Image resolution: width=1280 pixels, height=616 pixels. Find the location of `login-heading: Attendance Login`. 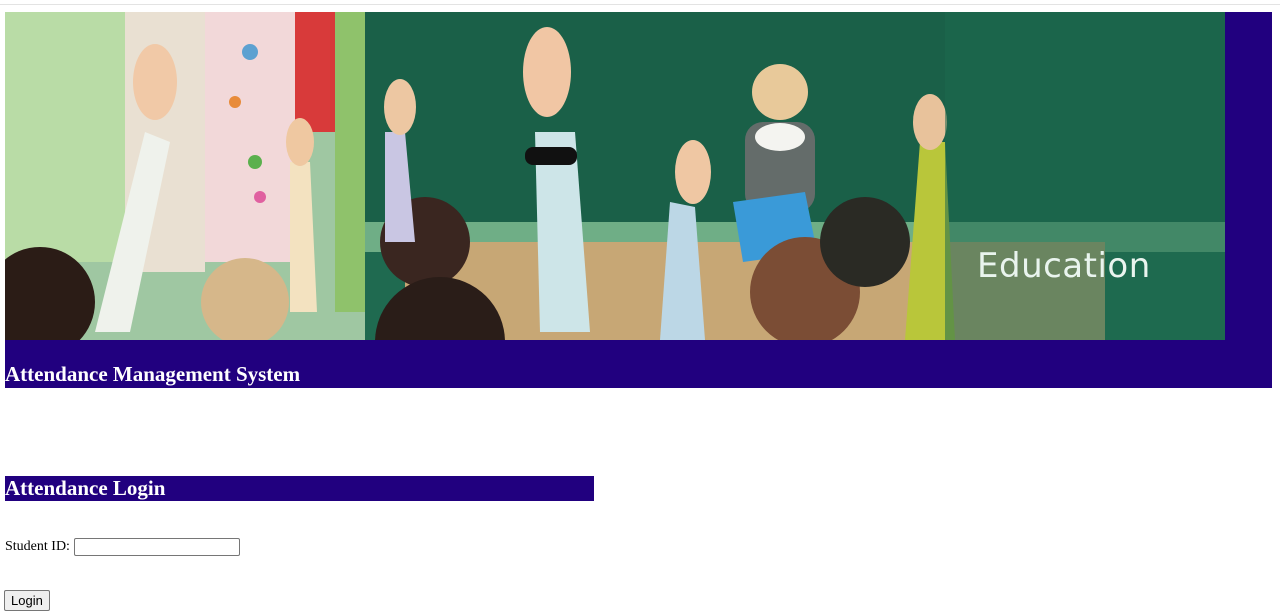

login-heading: Attendance Login is located at coordinates (299, 488).